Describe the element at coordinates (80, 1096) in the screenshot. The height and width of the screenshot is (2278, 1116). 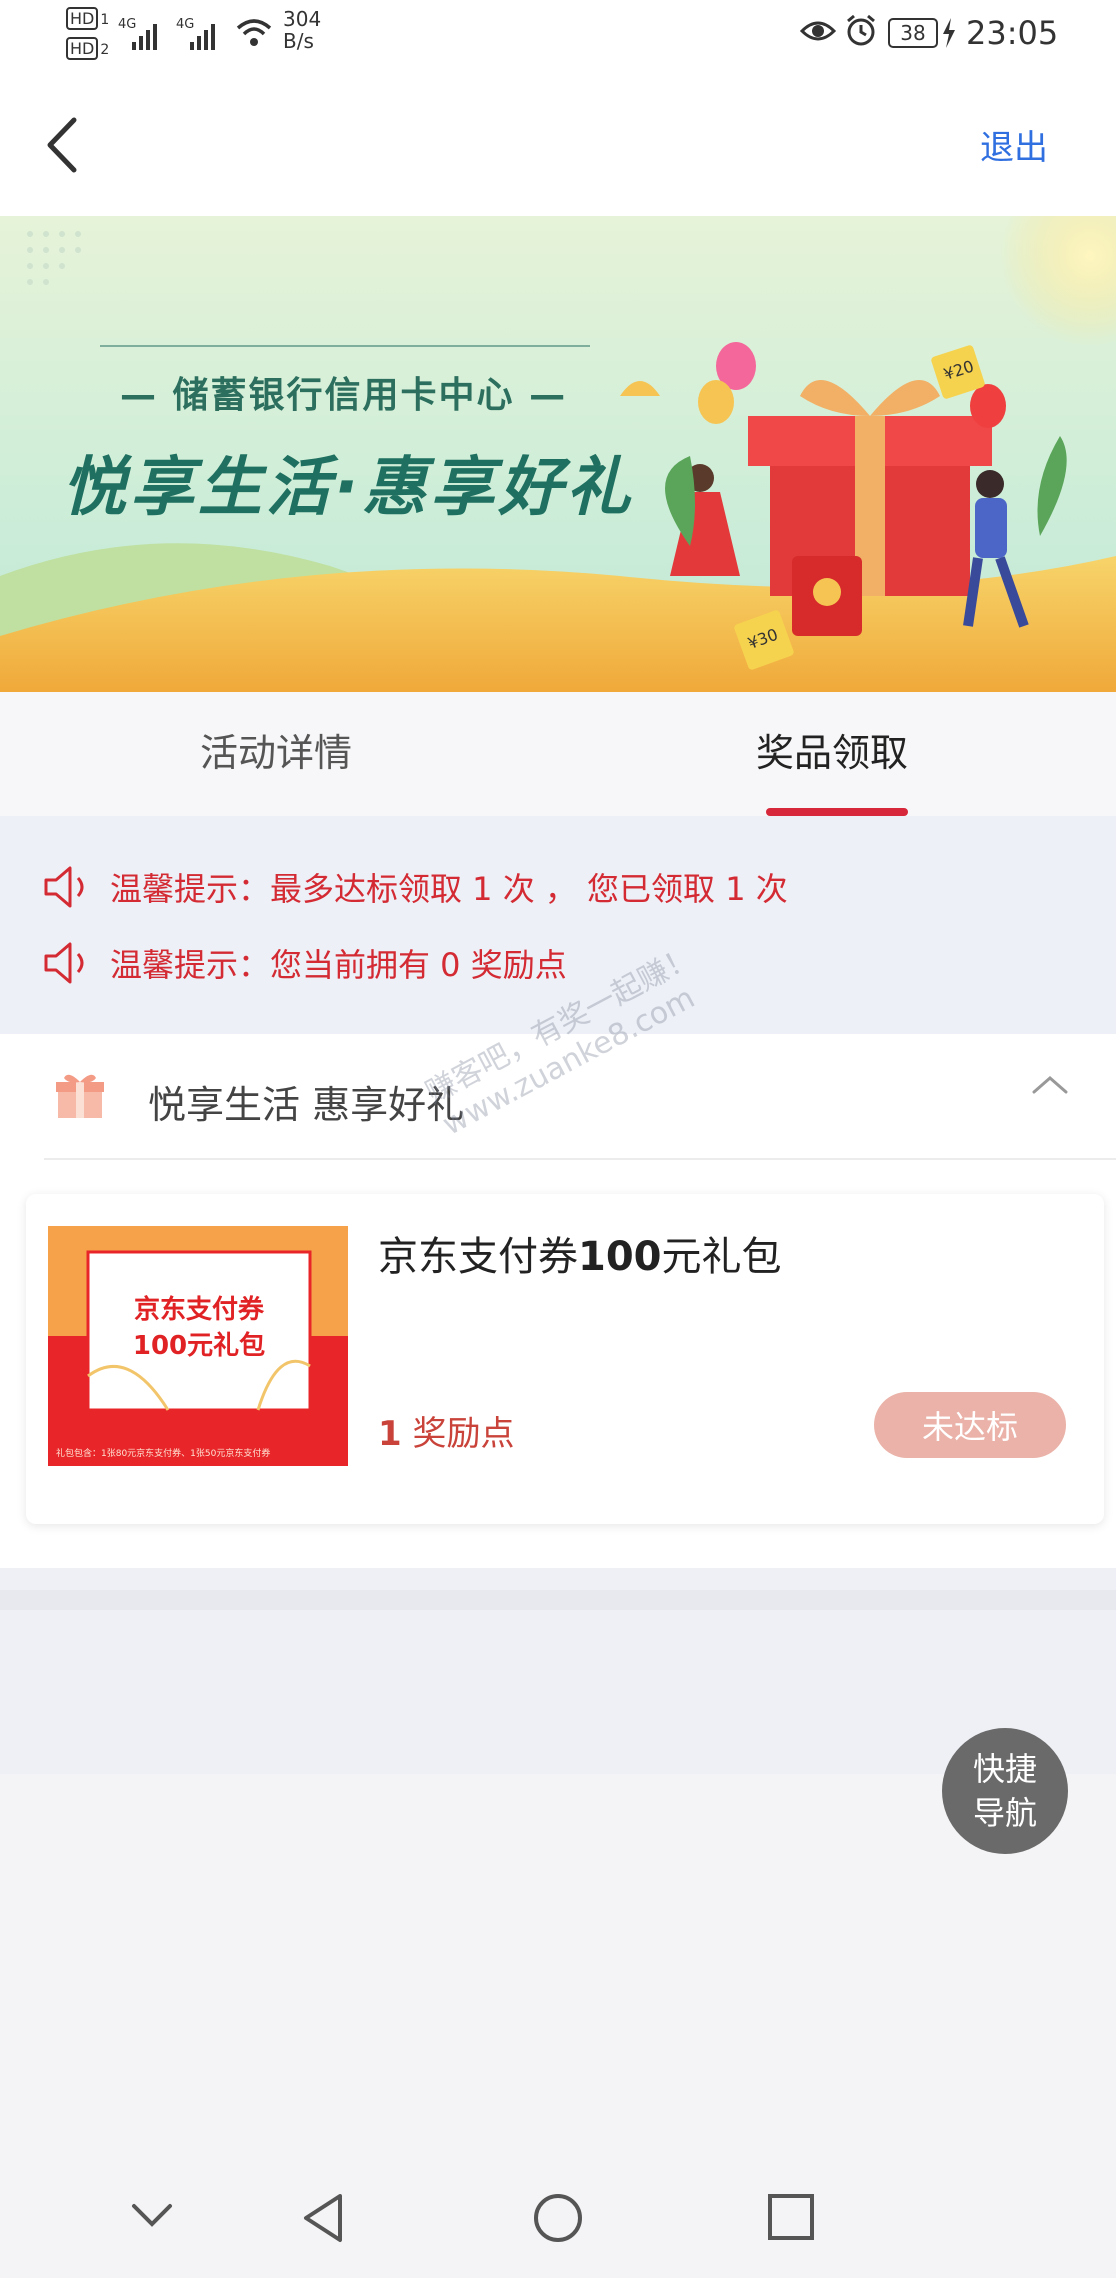
I see `gift-icon` at that location.